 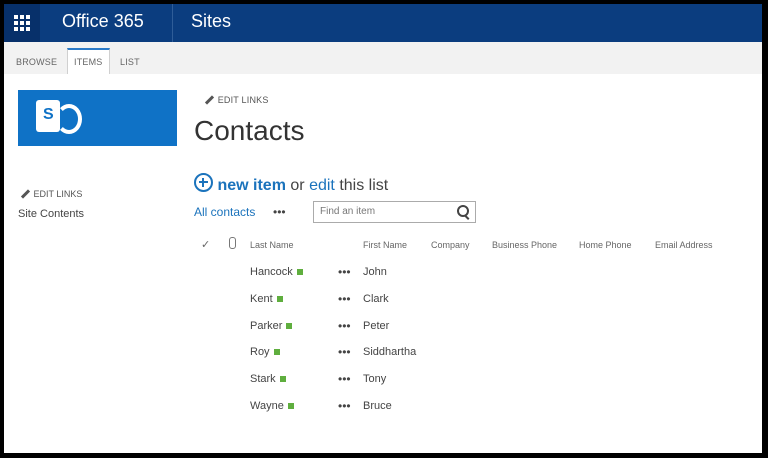 I want to click on ribbon: BROWSE ITEMS LIST, so click(x=383, y=58).